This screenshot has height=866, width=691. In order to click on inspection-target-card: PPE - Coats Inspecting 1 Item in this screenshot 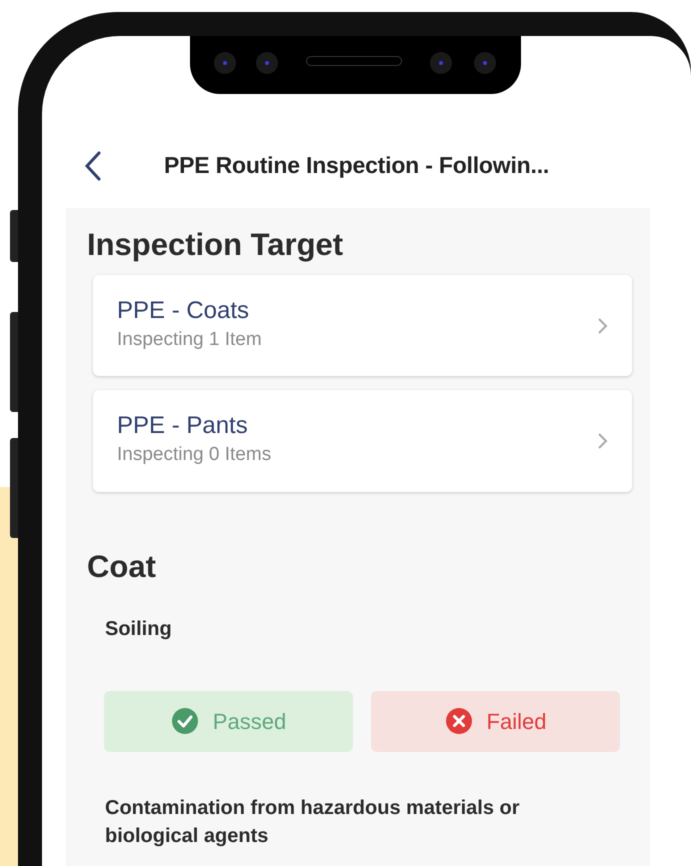, I will do `click(362, 325)`.